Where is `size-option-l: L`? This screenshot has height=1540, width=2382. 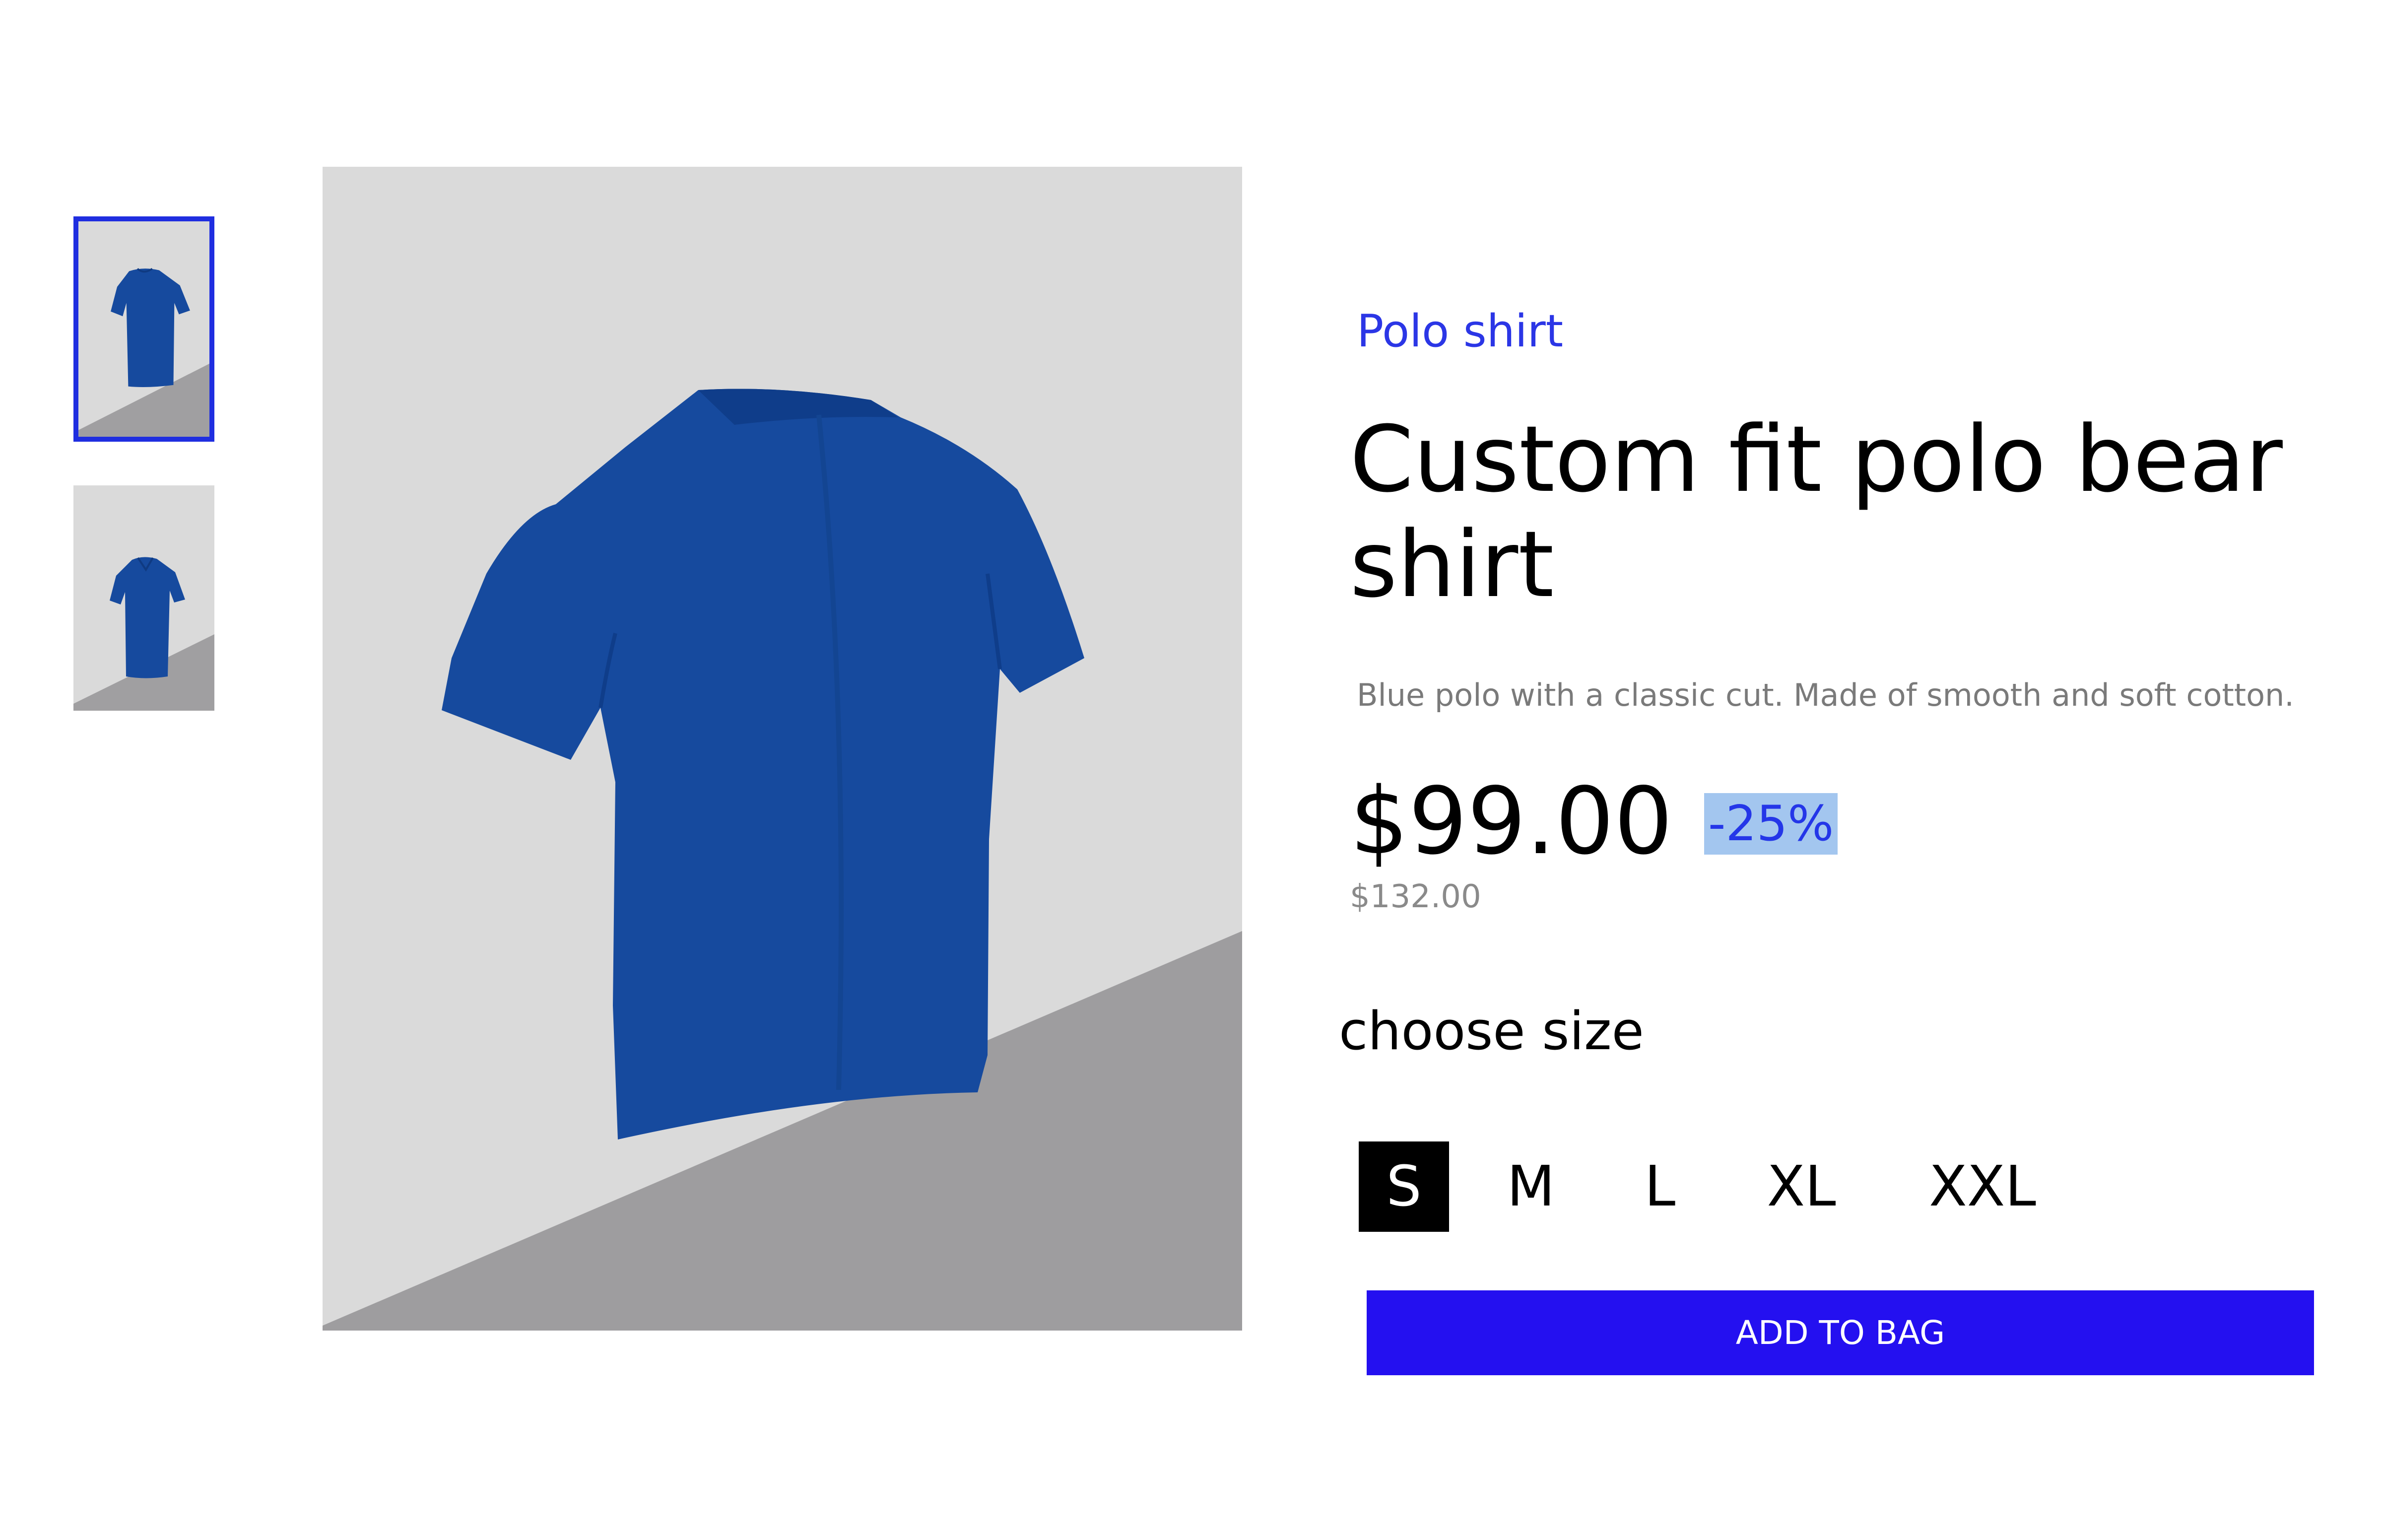
size-option-l: L is located at coordinates (1660, 1186).